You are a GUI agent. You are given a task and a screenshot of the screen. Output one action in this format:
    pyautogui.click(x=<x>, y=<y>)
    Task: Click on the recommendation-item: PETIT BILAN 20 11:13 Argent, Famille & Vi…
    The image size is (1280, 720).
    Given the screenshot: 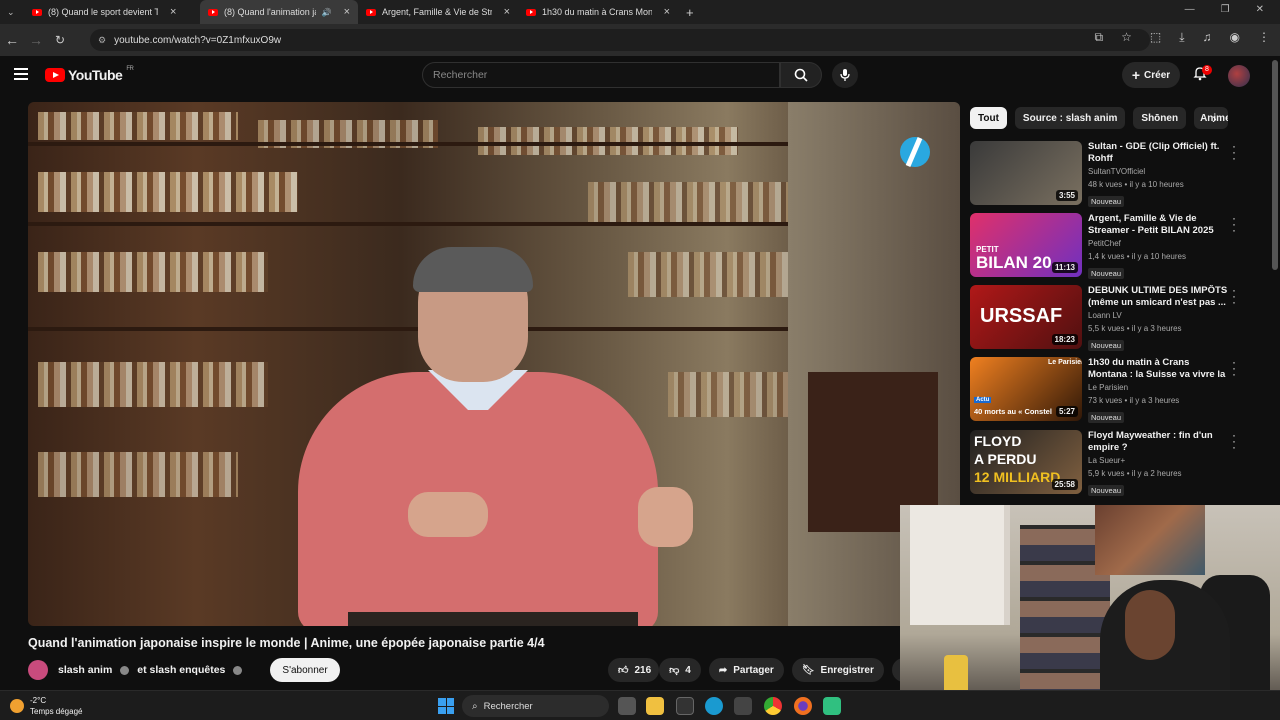 What is the action you would take?
    pyautogui.click(x=1120, y=245)
    